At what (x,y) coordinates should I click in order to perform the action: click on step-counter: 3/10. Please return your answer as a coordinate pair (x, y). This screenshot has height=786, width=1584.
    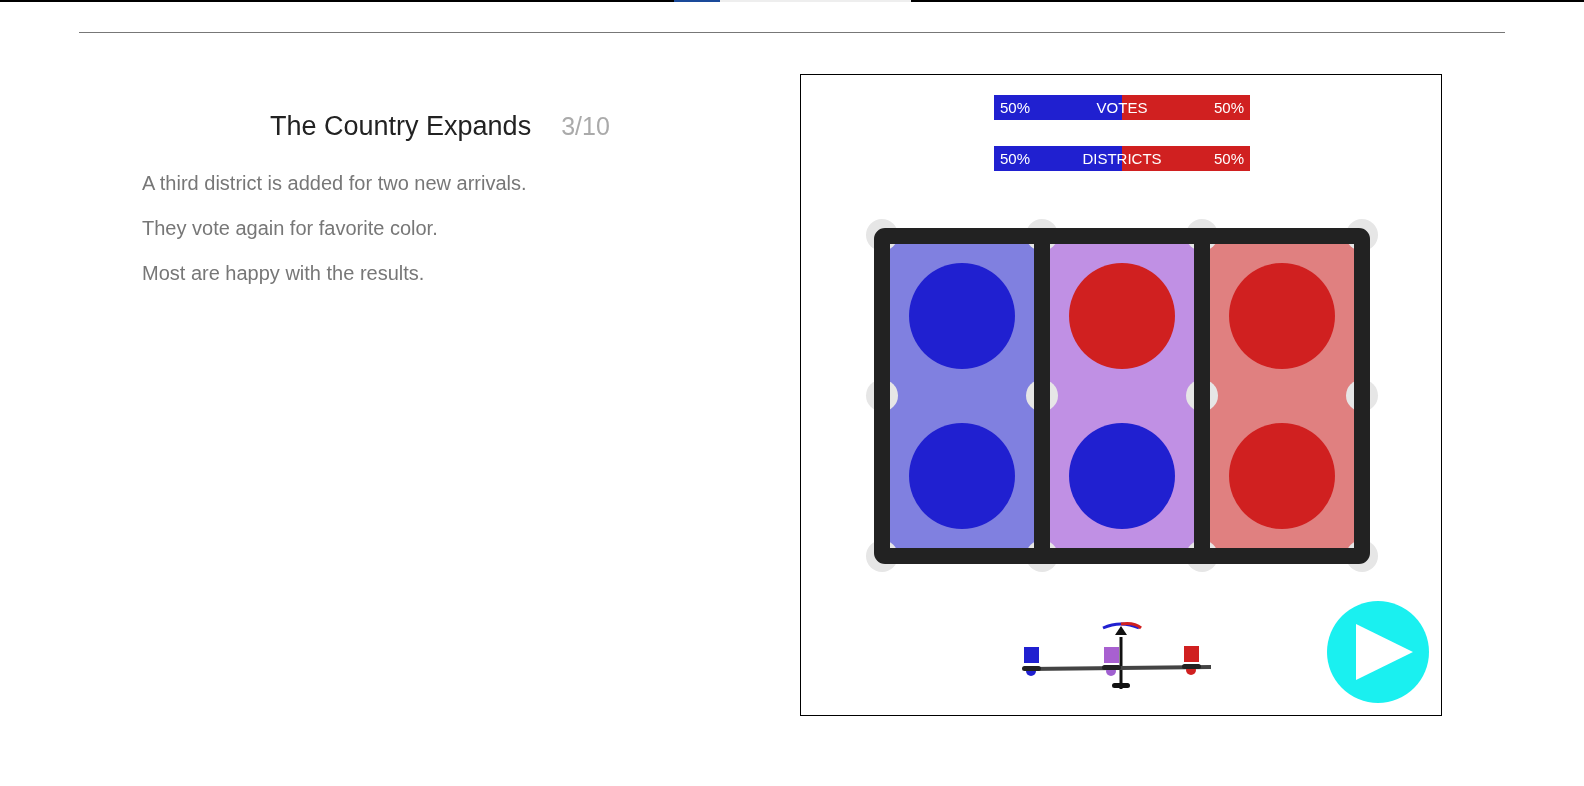
    Looking at the image, I should click on (585, 126).